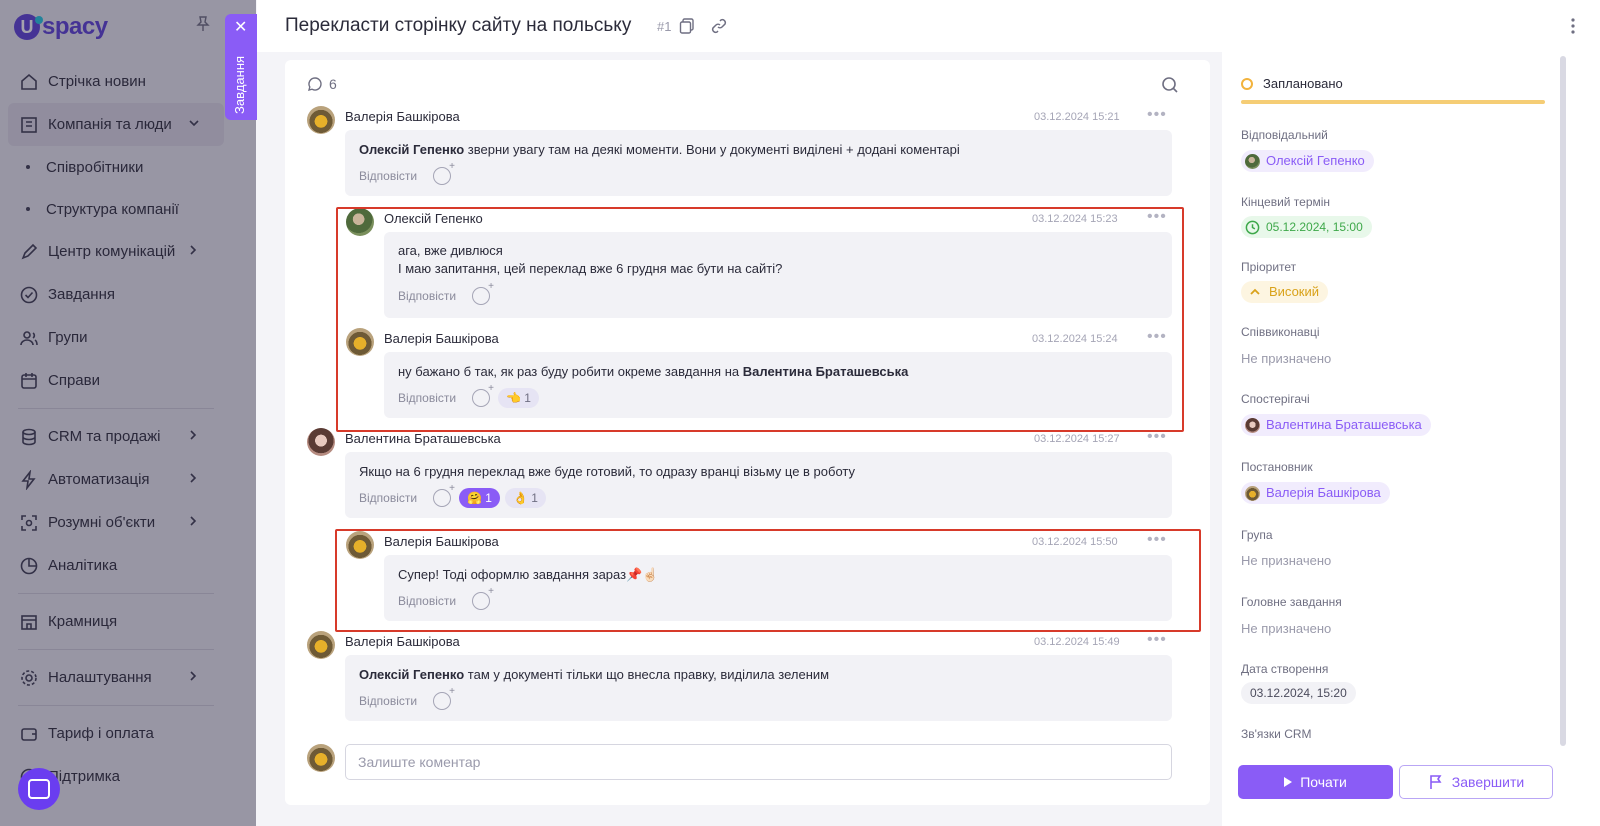 The image size is (1600, 826). I want to click on creator-chip: Валерія Башкірова, so click(1315, 493).